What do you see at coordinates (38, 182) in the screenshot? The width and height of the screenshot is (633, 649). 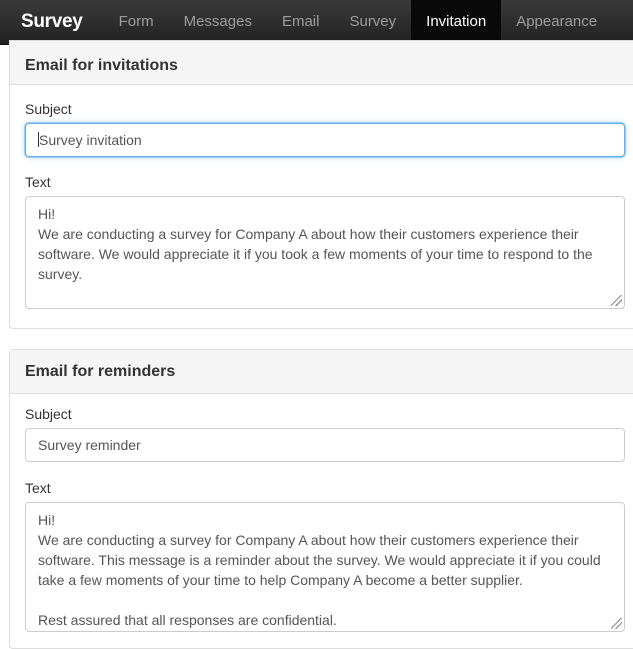 I see `invitation-text-label: Text` at bounding box center [38, 182].